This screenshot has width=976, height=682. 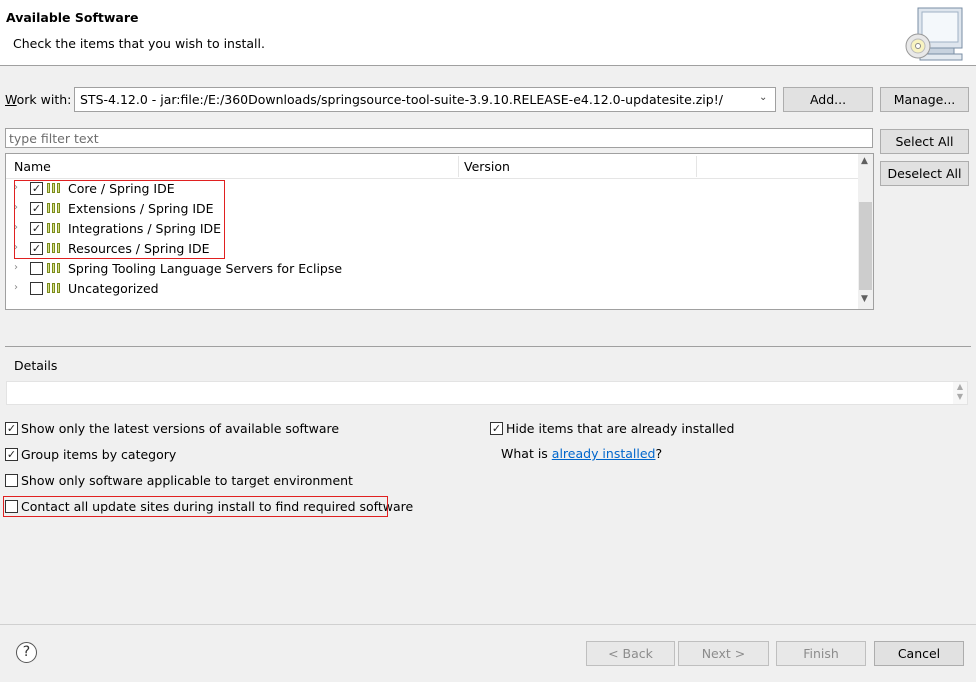 I want to click on select-all-button: Select All, so click(x=924, y=141).